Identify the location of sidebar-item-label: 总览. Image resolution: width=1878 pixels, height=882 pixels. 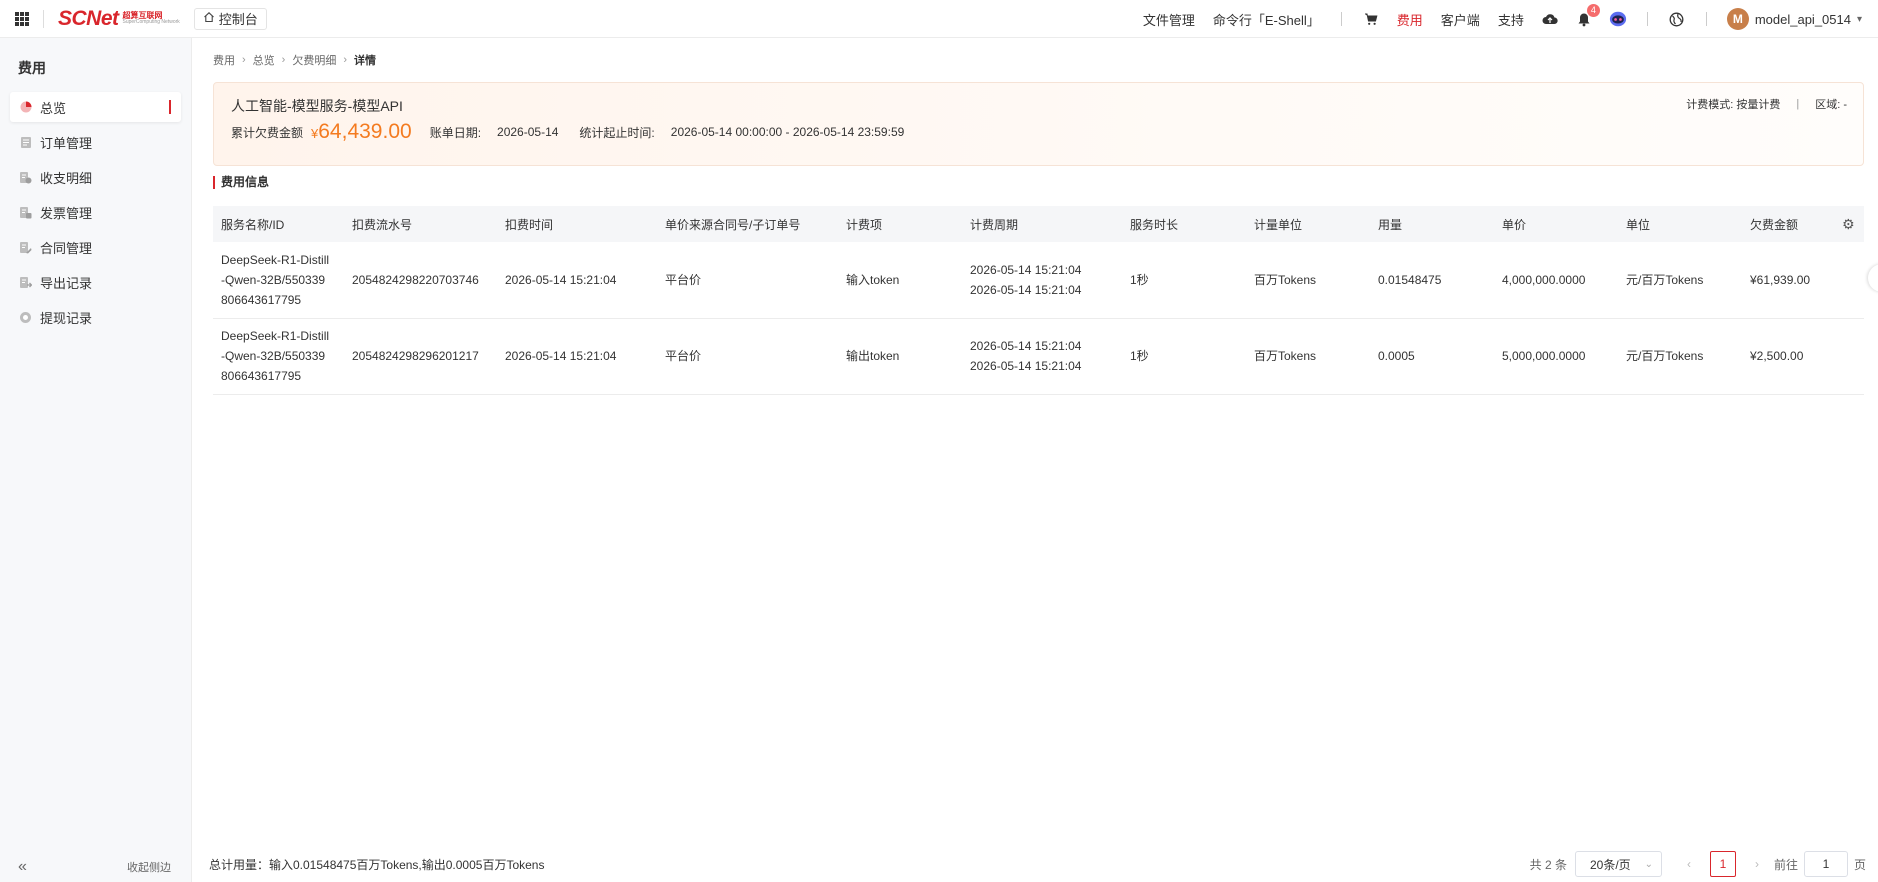
(53, 108).